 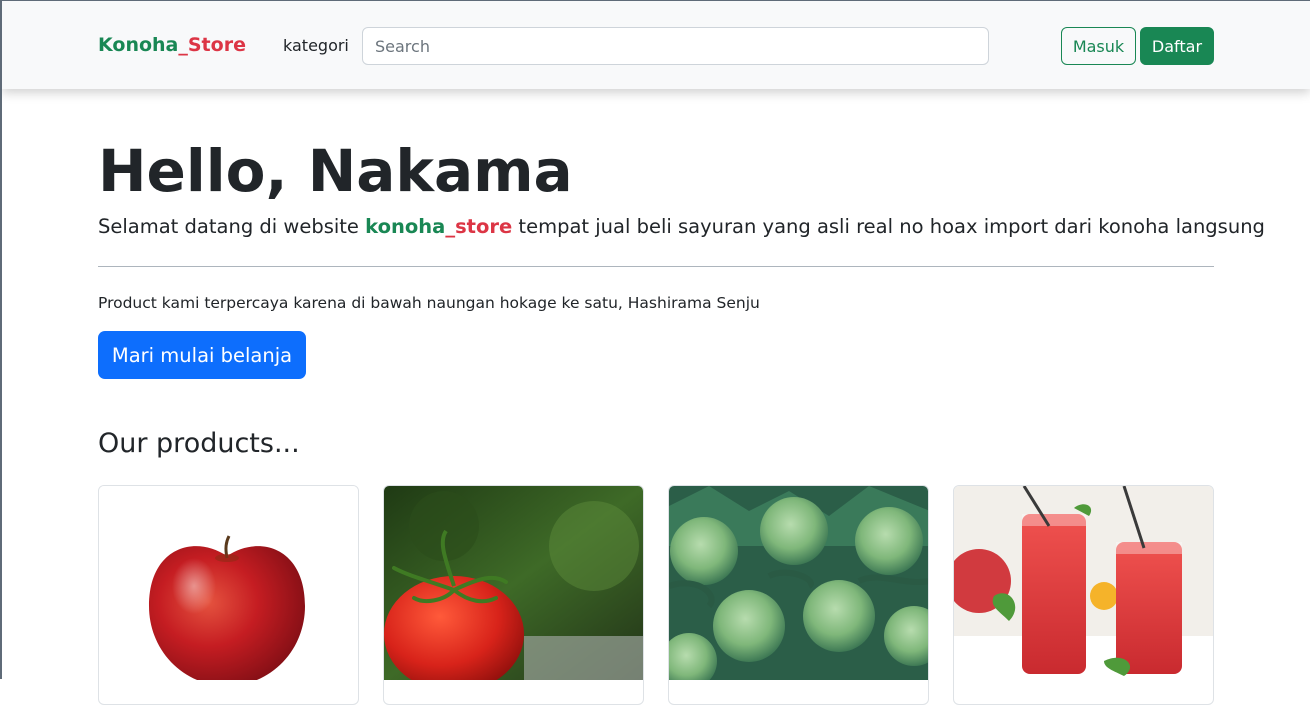 What do you see at coordinates (1083, 583) in the screenshot?
I see `strawberry-juice-image` at bounding box center [1083, 583].